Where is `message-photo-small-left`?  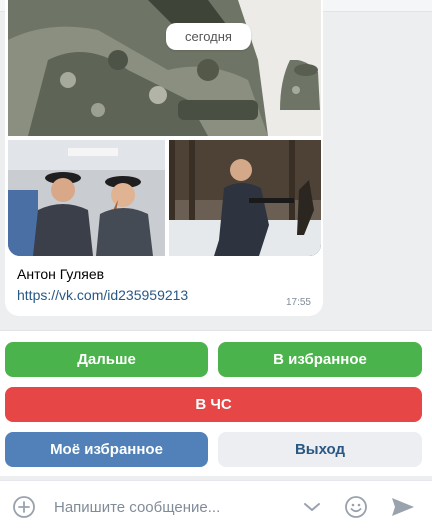
message-photo-small-left is located at coordinates (86, 198).